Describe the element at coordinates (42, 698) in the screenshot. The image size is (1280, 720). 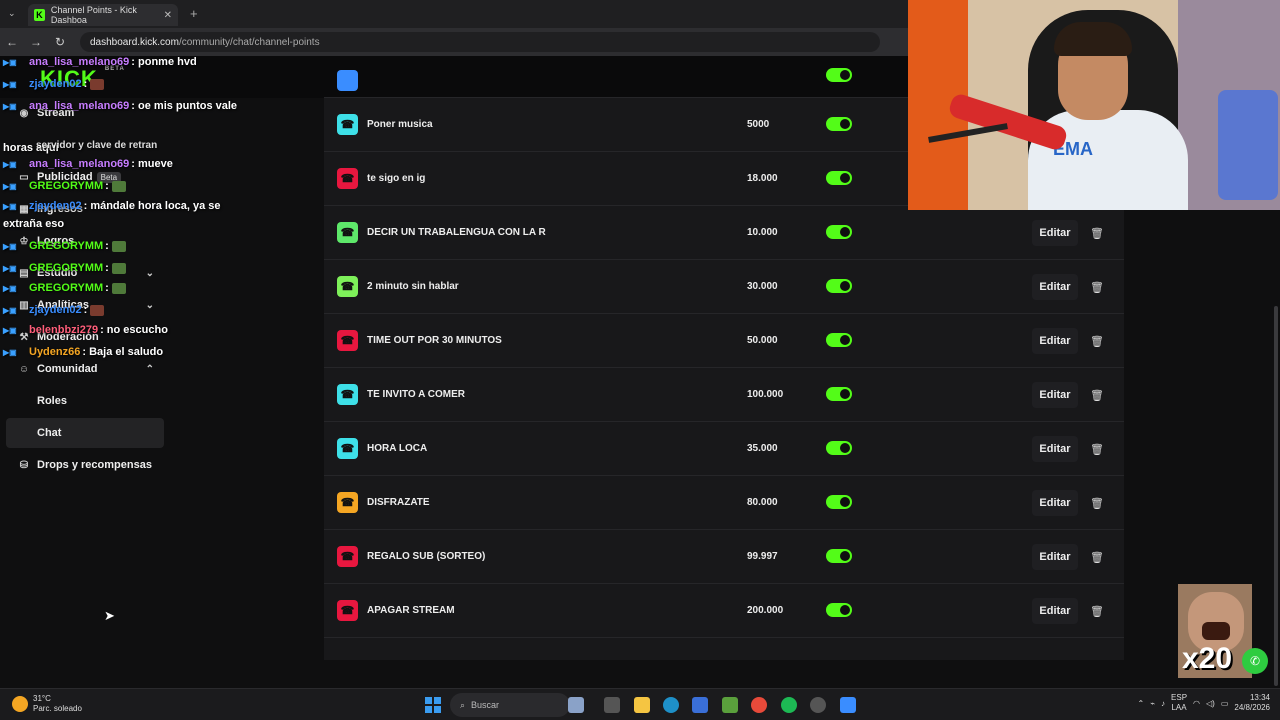
I see `weather-temp: 31°C` at that location.